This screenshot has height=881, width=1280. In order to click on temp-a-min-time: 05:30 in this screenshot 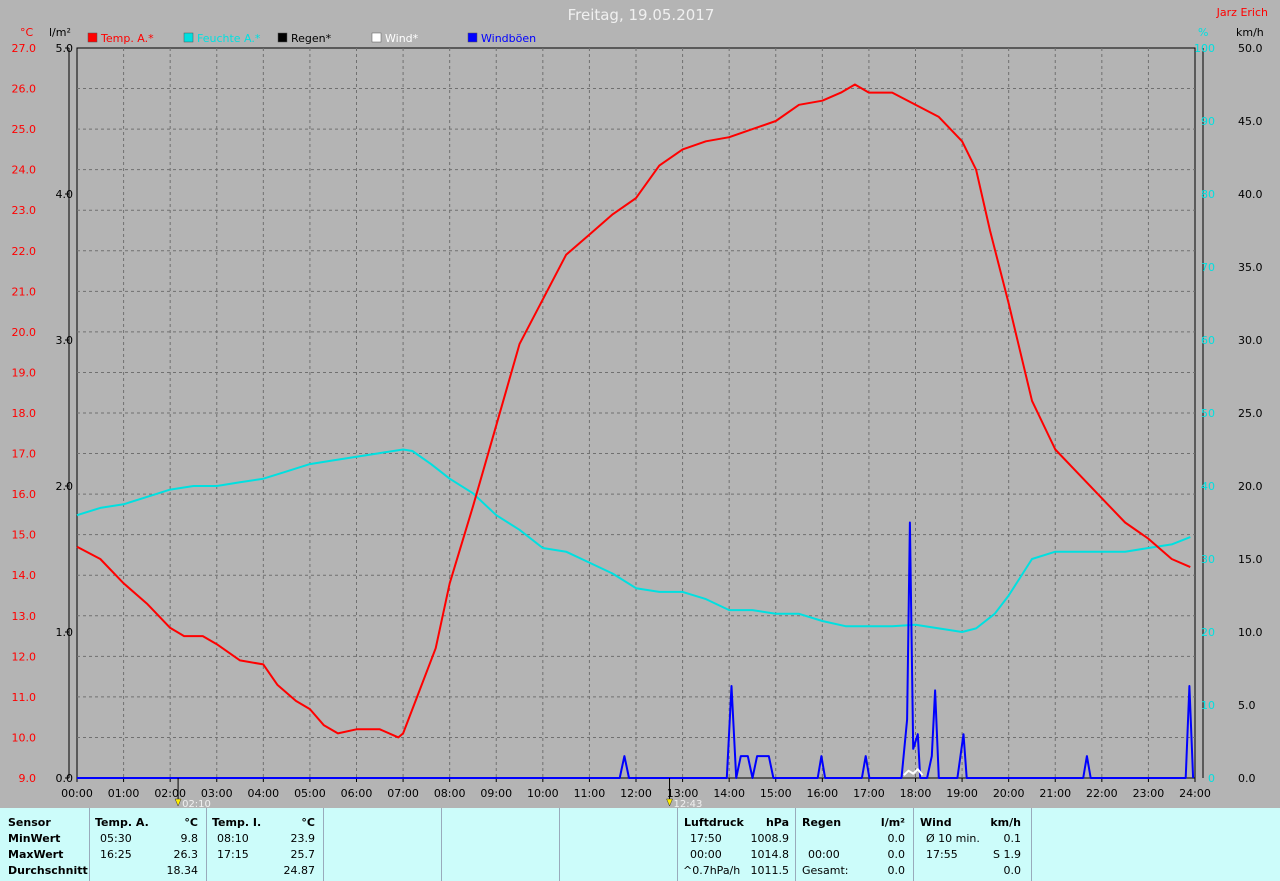, I will do `click(116, 838)`.